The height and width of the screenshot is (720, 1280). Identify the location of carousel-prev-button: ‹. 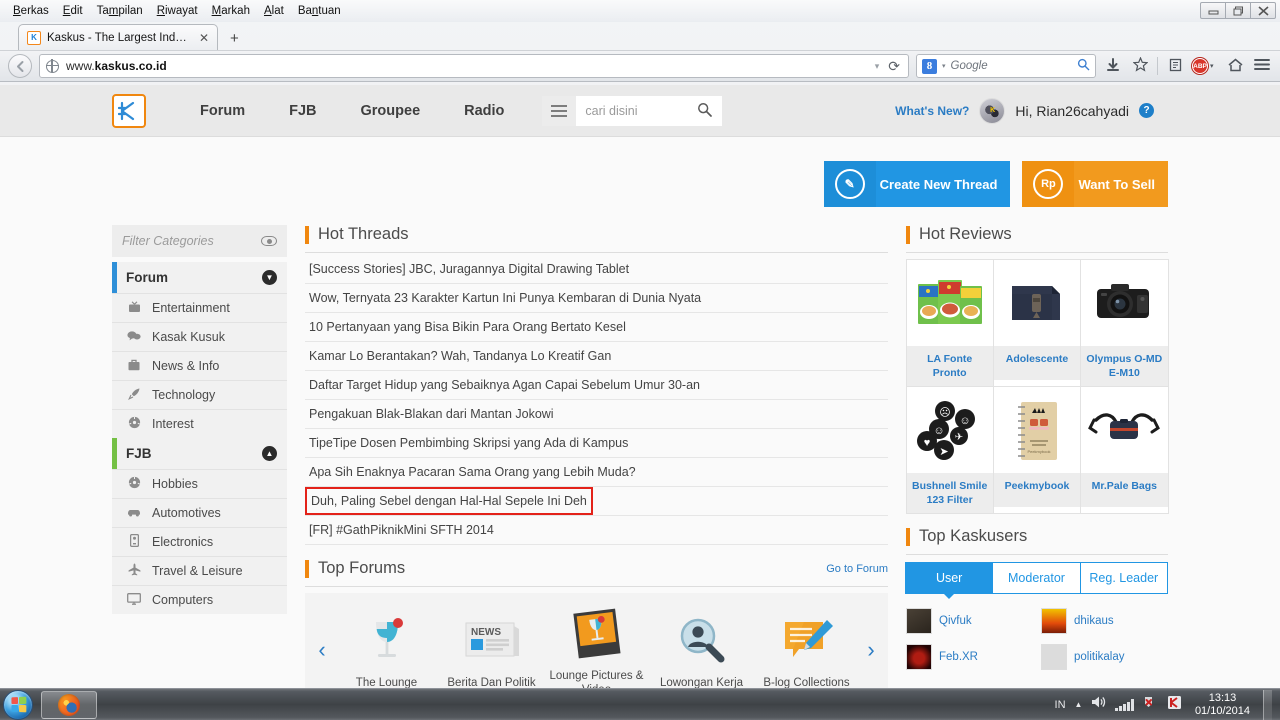
(322, 650).